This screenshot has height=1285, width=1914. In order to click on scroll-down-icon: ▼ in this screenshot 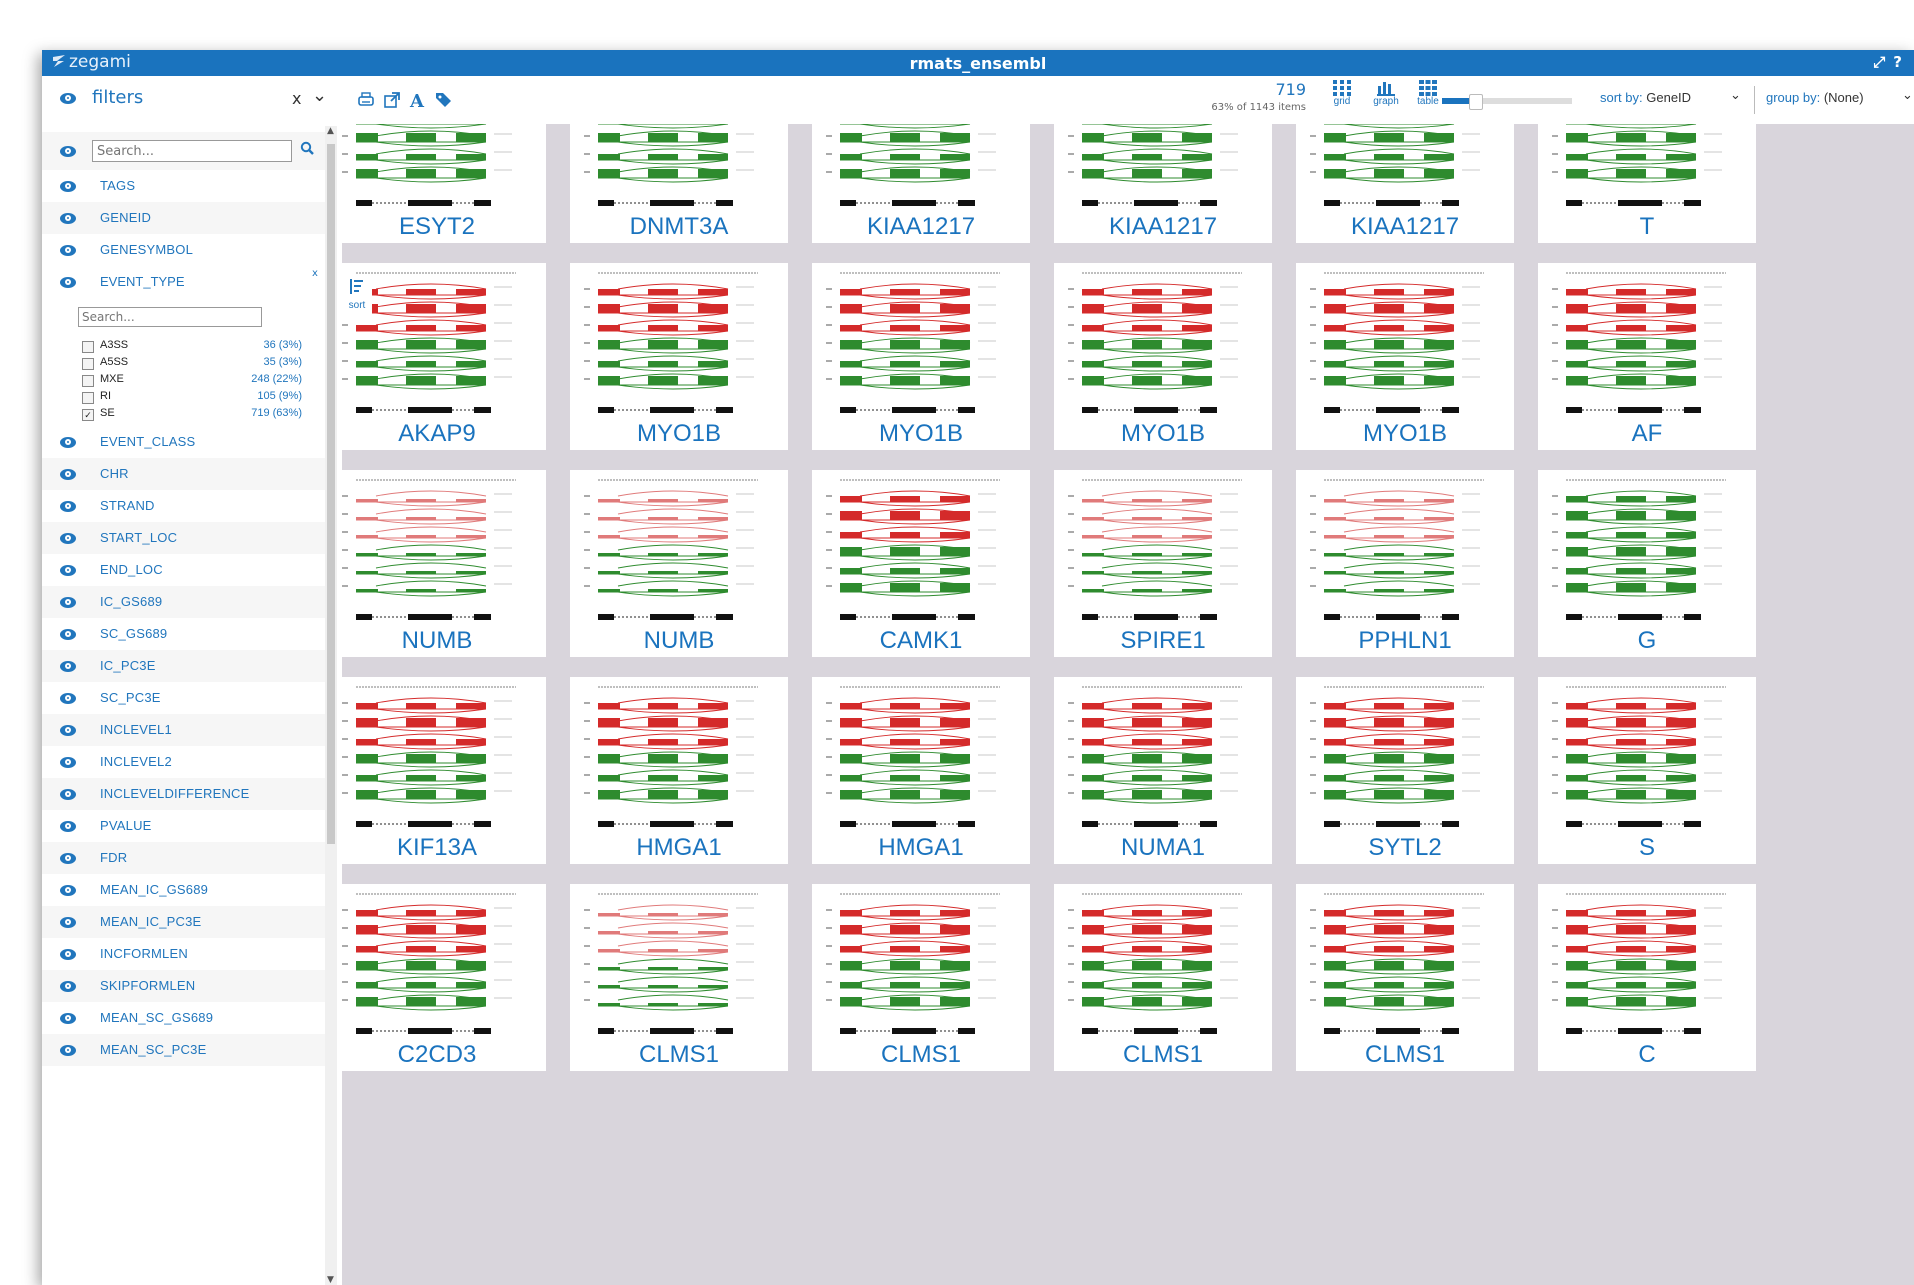, I will do `click(330, 1280)`.